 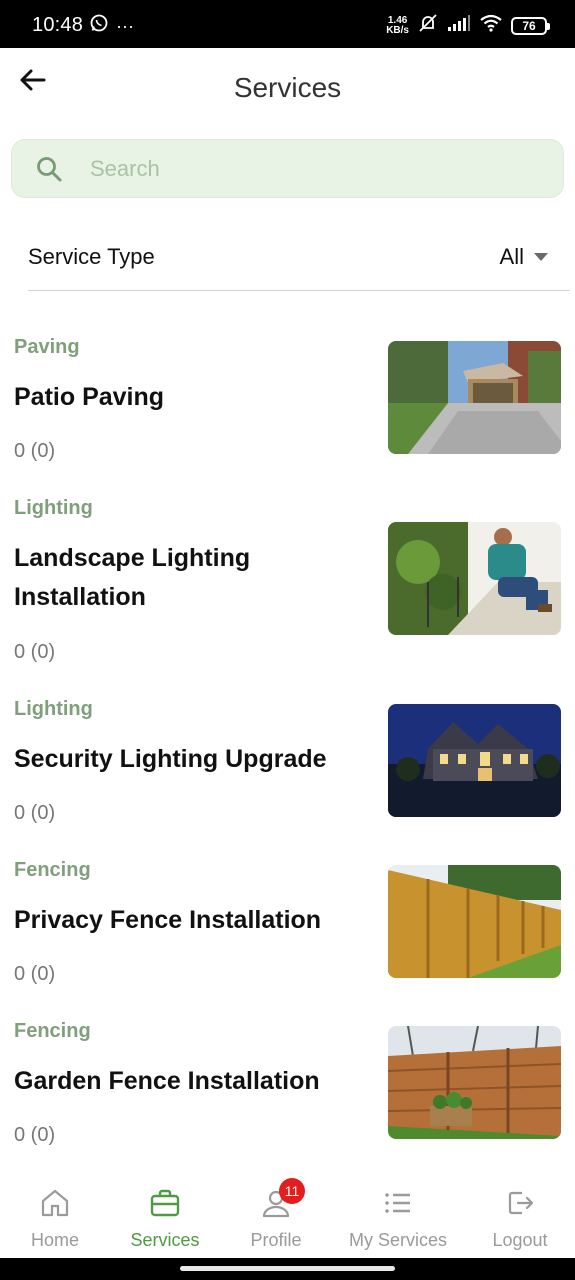 What do you see at coordinates (398, 1203) in the screenshot?
I see `list-icon` at bounding box center [398, 1203].